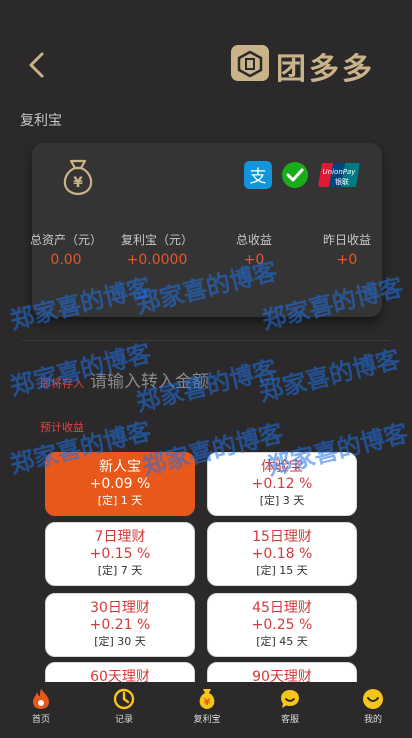  Describe the element at coordinates (346, 240) in the screenshot. I see `stat-label: 昨日收益` at that location.